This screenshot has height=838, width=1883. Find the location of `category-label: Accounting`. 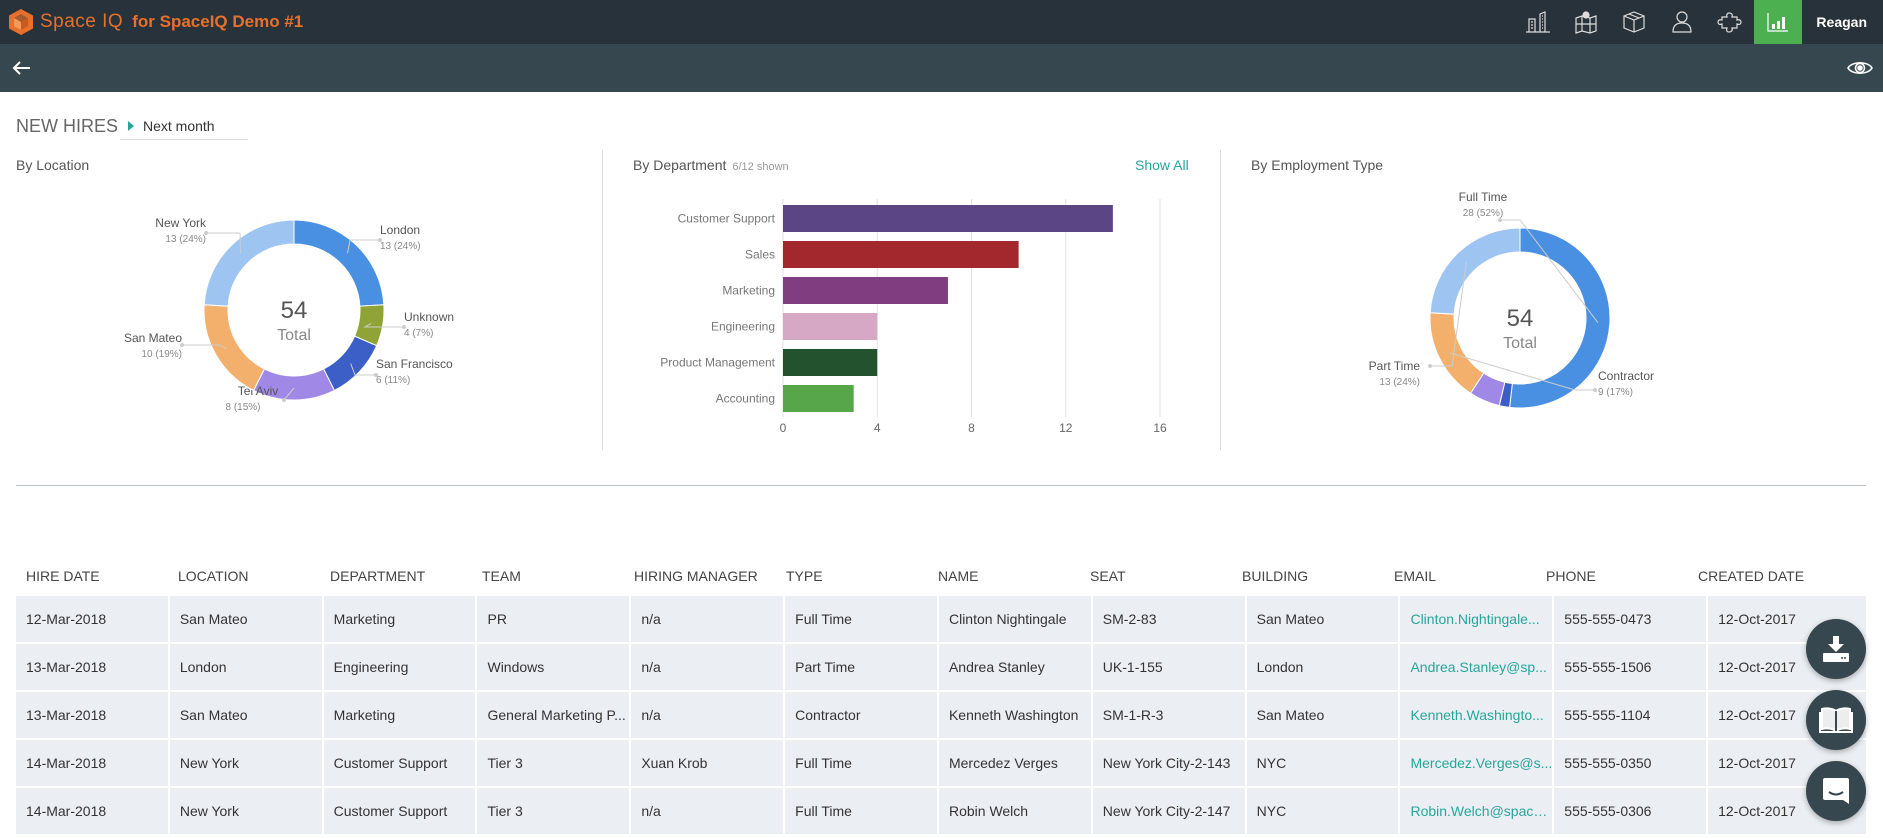

category-label: Accounting is located at coordinates (745, 399).